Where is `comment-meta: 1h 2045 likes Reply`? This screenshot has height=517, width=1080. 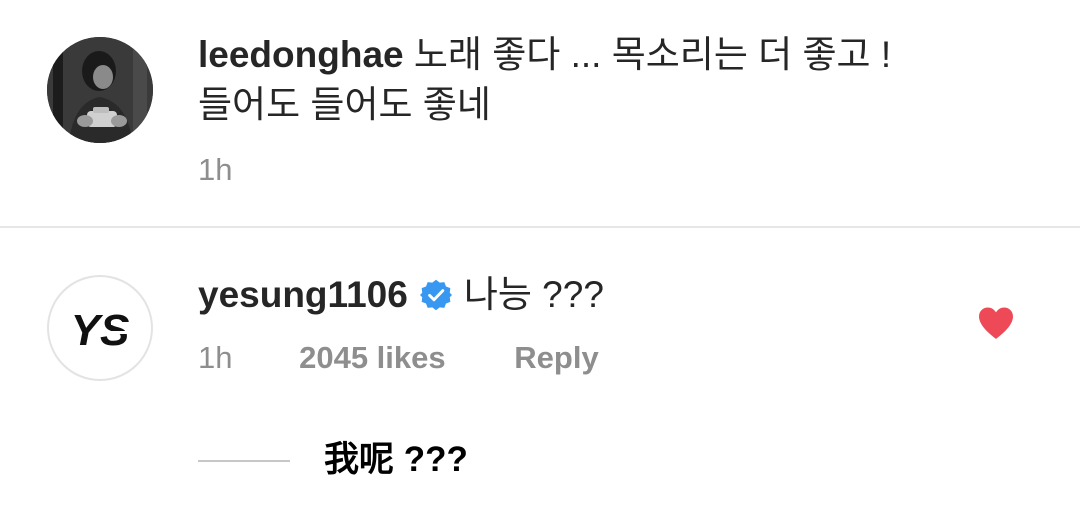
comment-meta: 1h 2045 likes Reply is located at coordinates (398, 358).